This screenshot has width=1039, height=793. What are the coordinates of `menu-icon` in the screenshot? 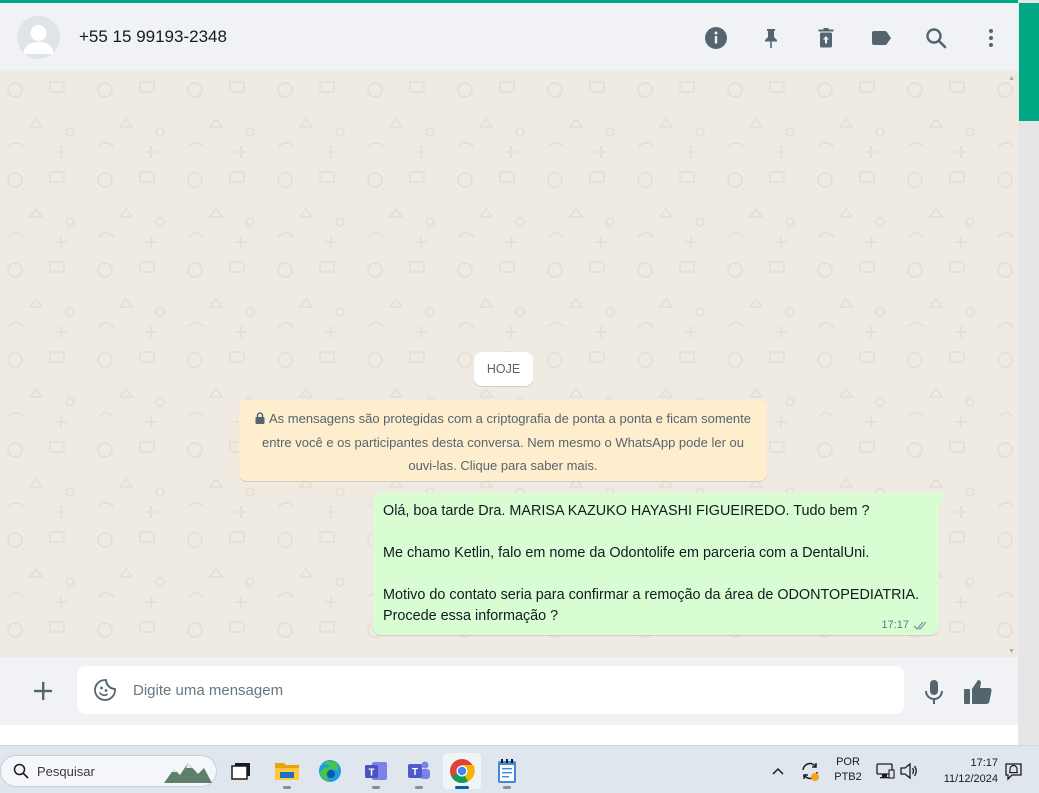 It's located at (990, 37).